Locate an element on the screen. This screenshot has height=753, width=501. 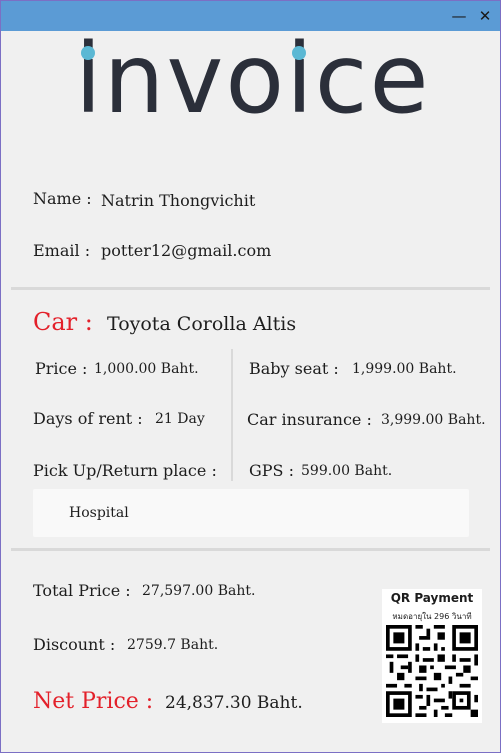
car-value: Toyota Corolla Altis is located at coordinates (202, 324).